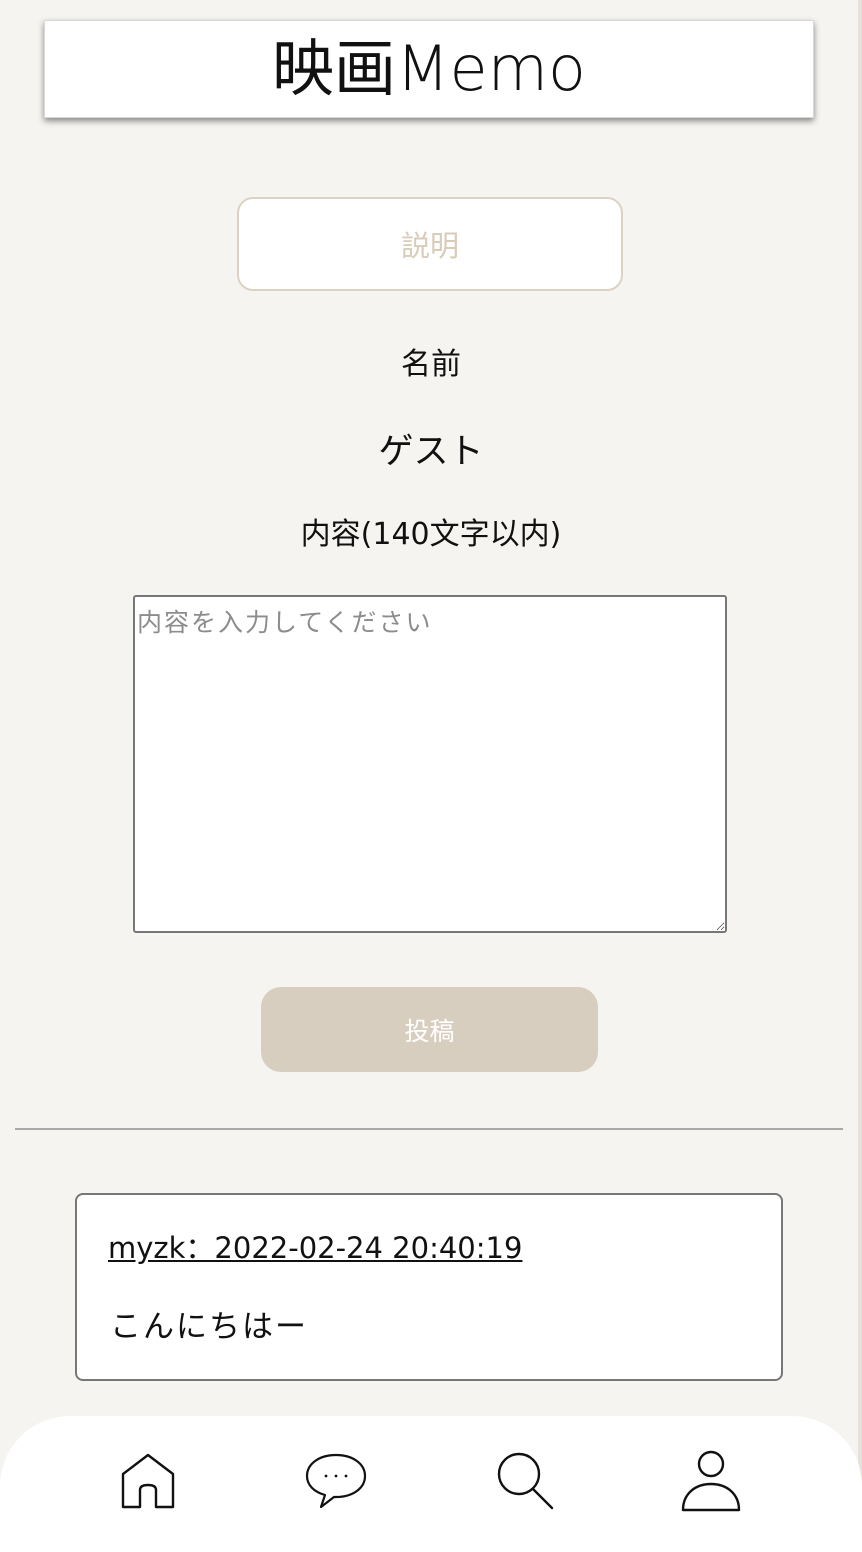 Image resolution: width=862 pixels, height=1552 pixels. Describe the element at coordinates (431, 534) in the screenshot. I see `content-label: 内容(140文字以内)` at that location.